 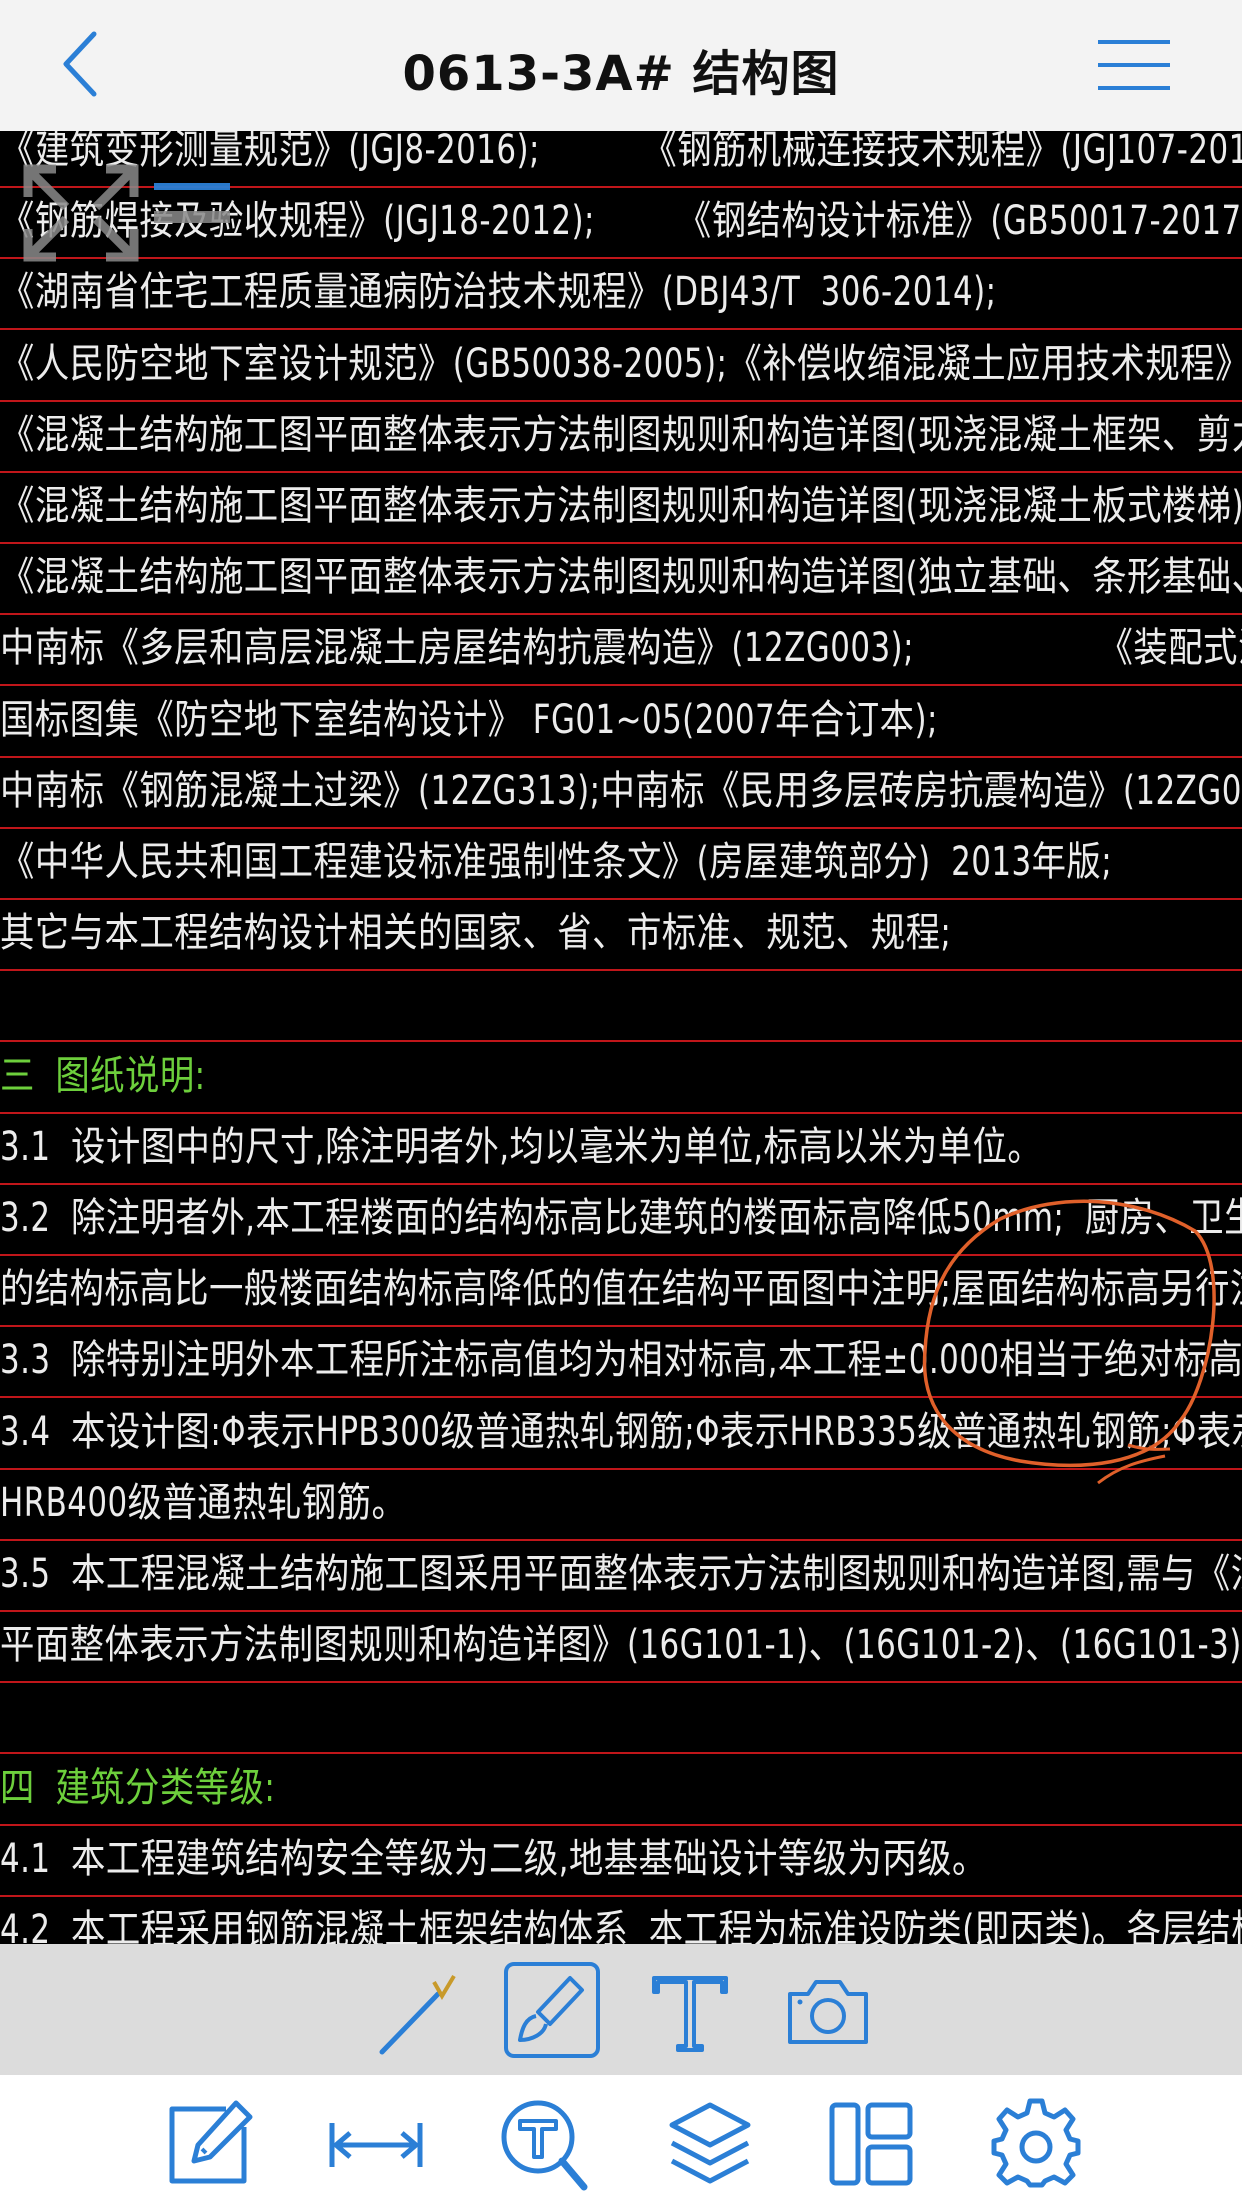 I want to click on measure-tool, so click(x=376, y=2145).